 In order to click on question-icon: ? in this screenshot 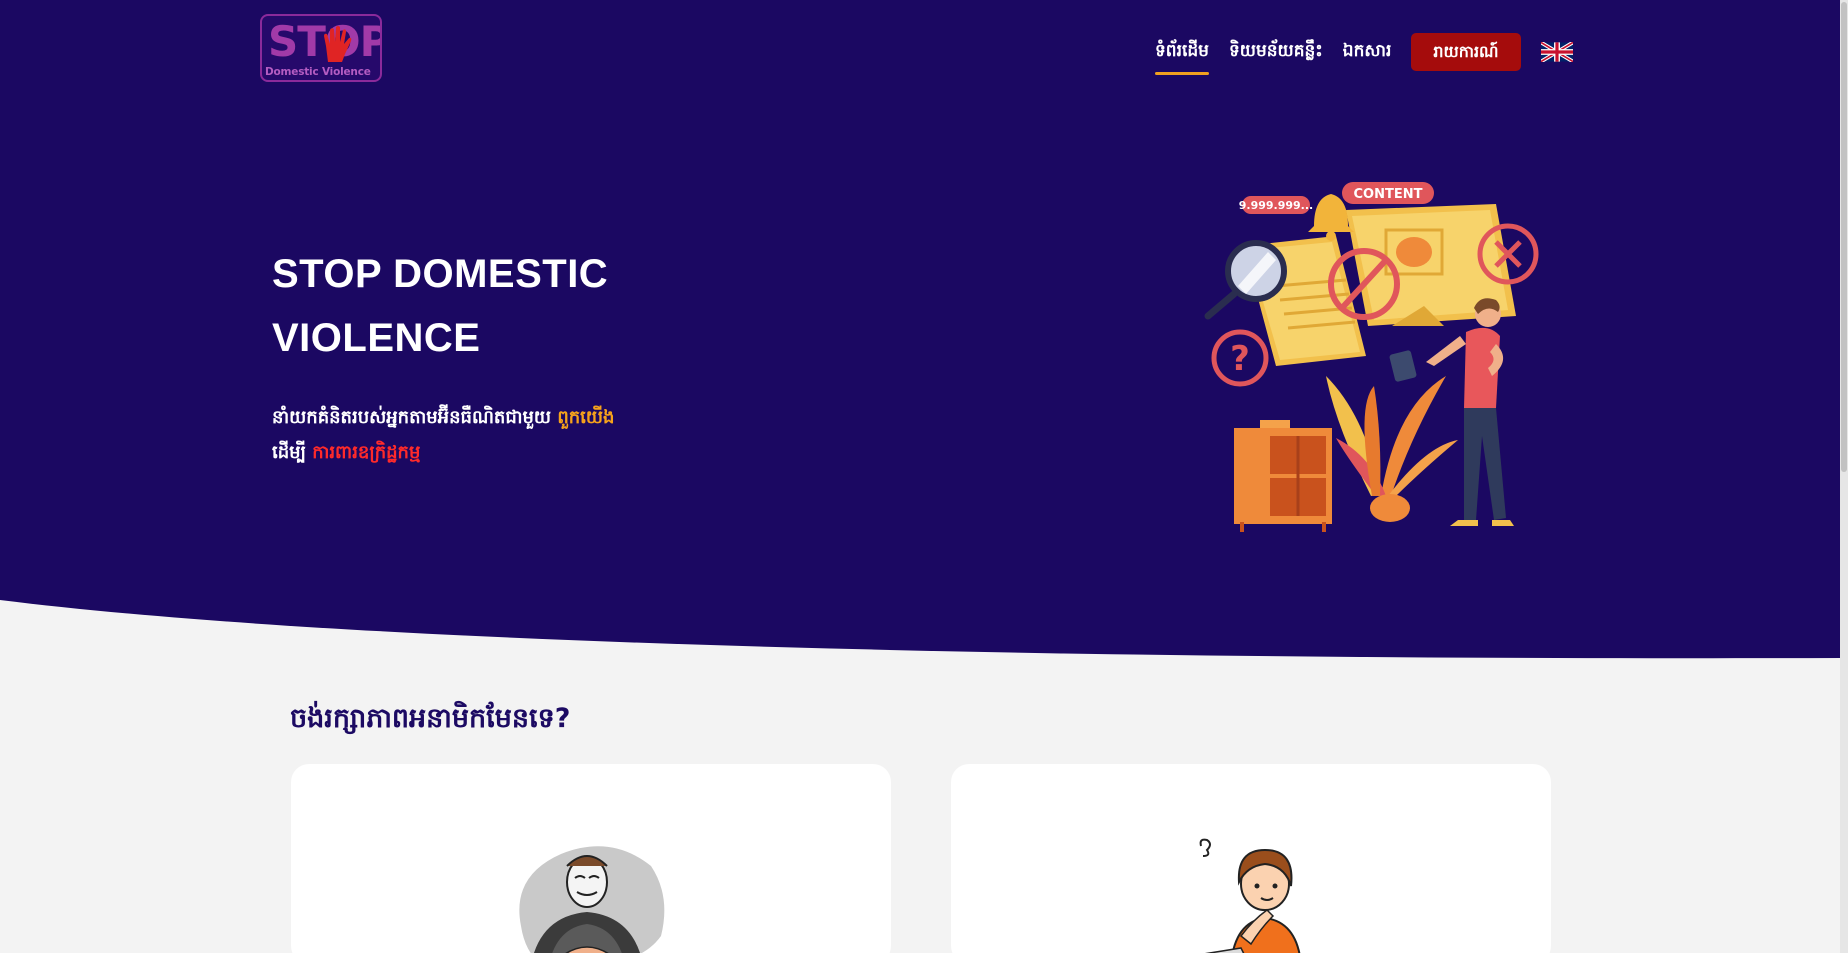, I will do `click(1240, 358)`.